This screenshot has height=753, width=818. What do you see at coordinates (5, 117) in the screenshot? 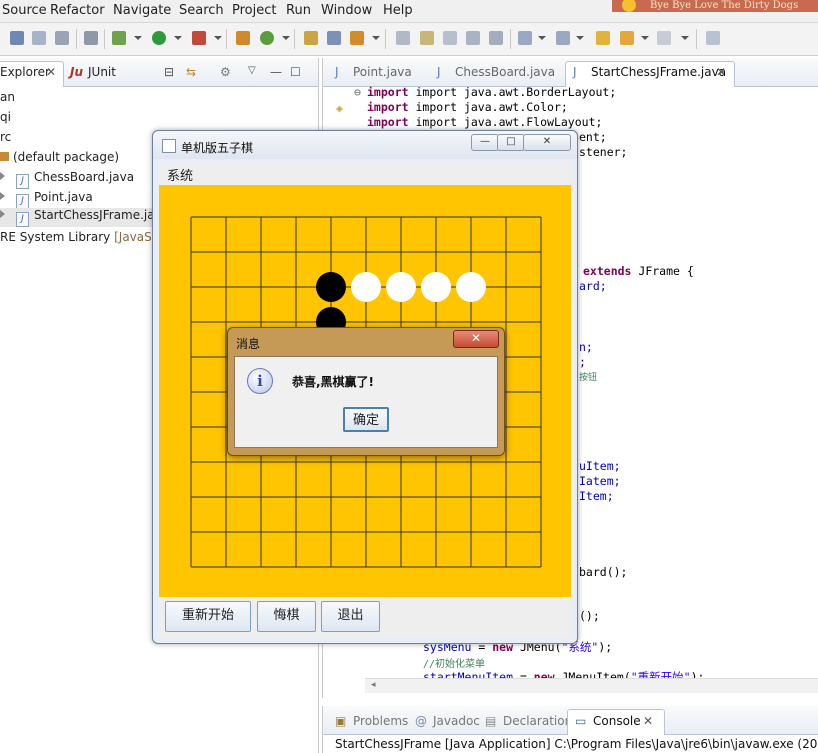
I see `tree-item-project-qi: qi` at bounding box center [5, 117].